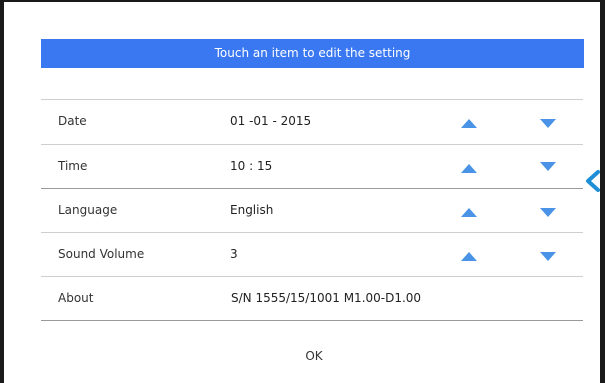 Image resolution: width=605 pixels, height=383 pixels. I want to click on language-decrement-arrow-down-icon, so click(548, 212).